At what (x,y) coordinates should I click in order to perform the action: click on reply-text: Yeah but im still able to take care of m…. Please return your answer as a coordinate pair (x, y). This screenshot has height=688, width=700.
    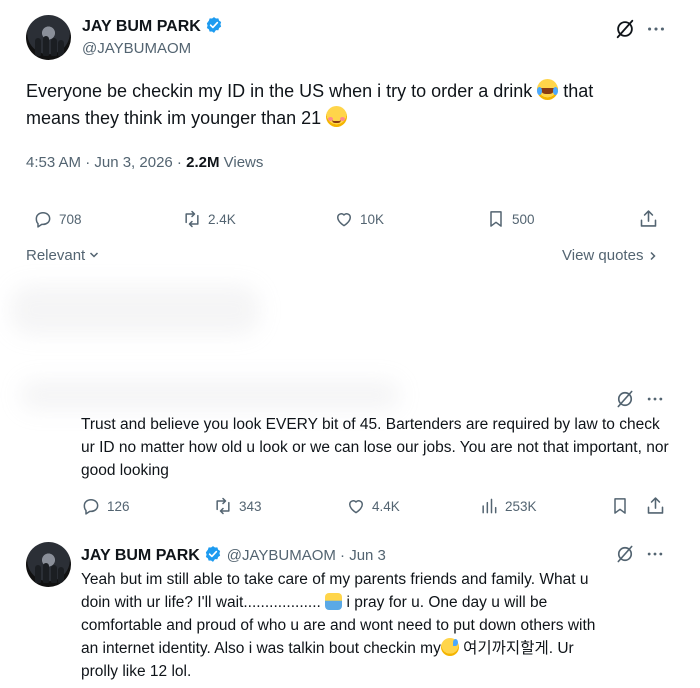
    Looking at the image, I should click on (338, 625).